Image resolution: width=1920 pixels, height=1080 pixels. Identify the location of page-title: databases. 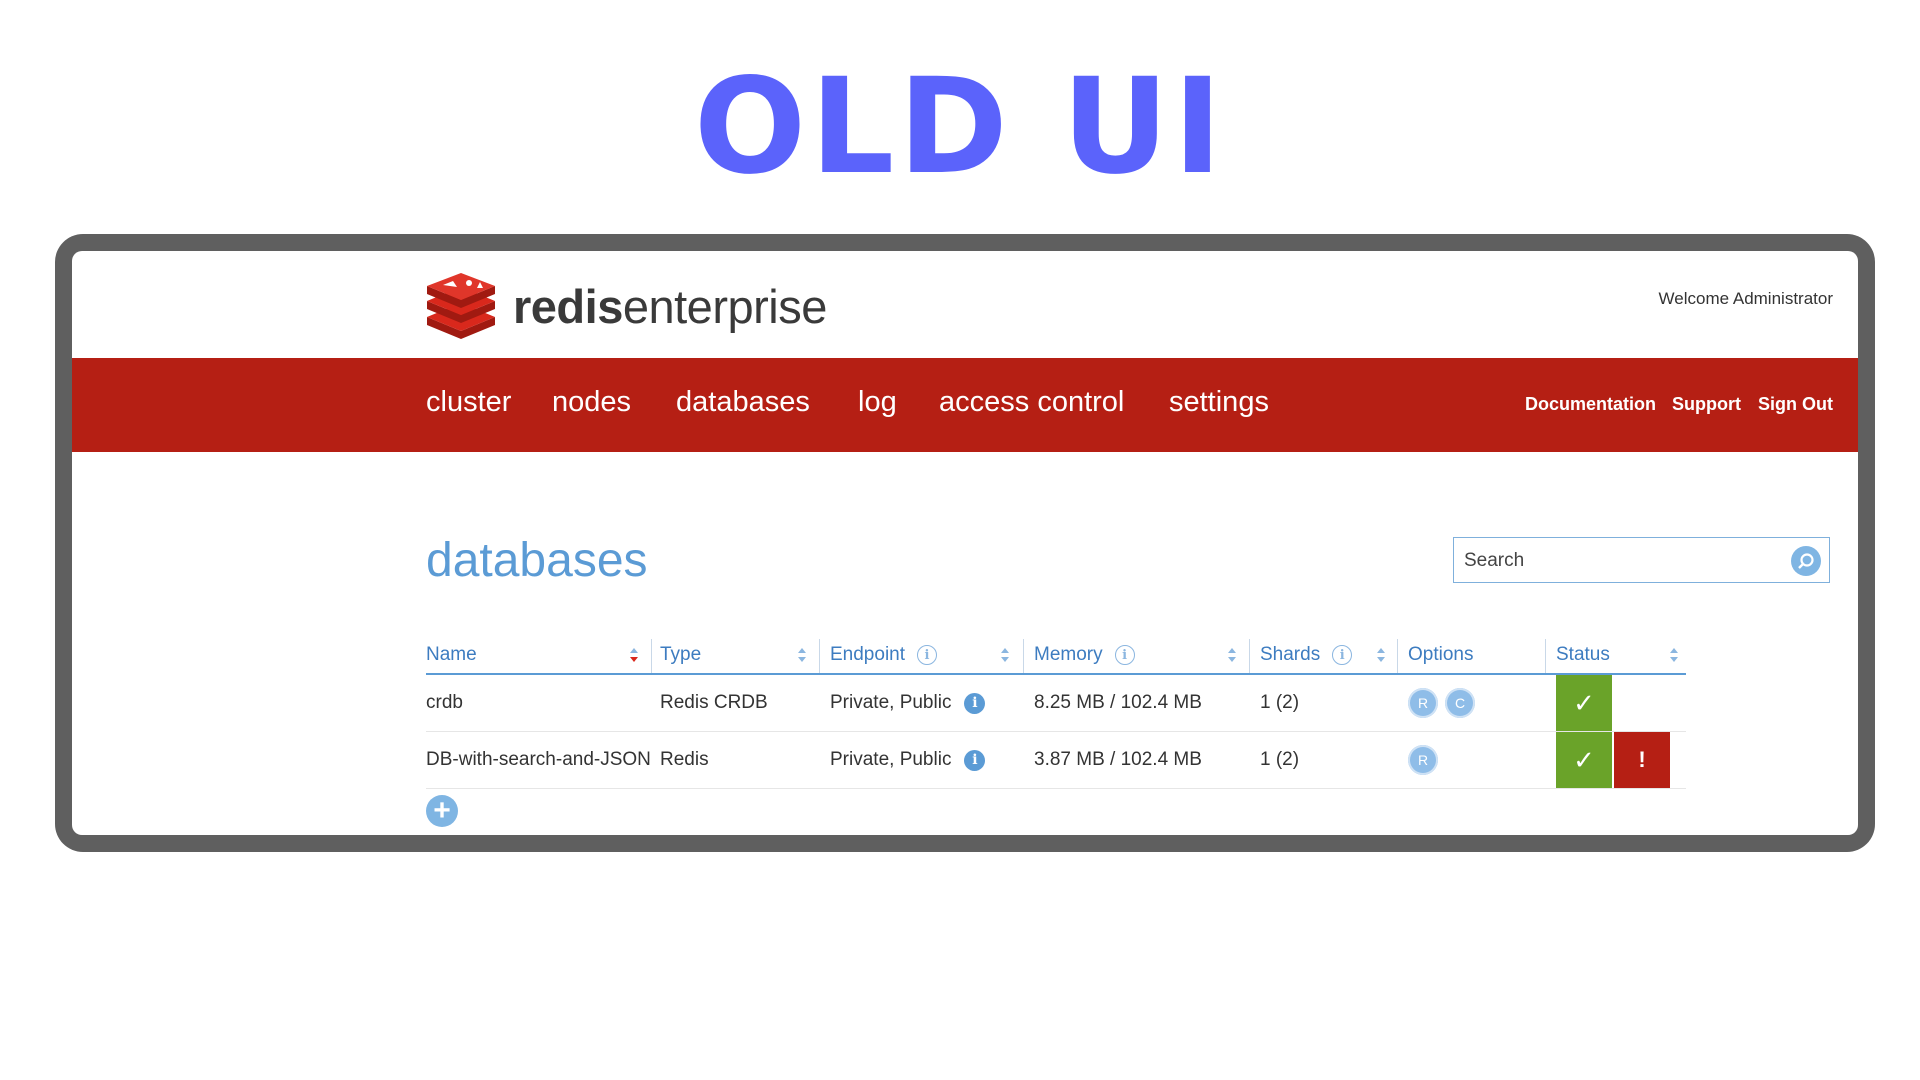
(537, 560).